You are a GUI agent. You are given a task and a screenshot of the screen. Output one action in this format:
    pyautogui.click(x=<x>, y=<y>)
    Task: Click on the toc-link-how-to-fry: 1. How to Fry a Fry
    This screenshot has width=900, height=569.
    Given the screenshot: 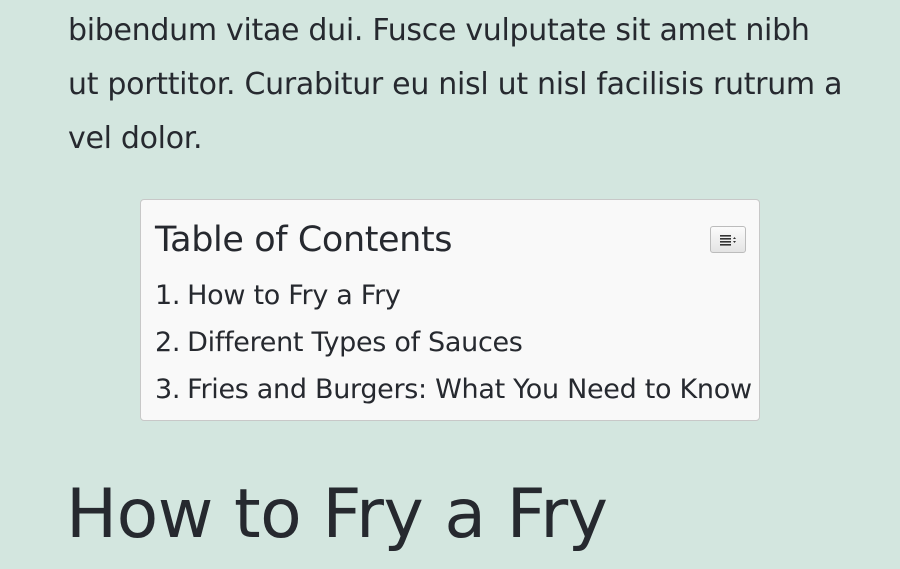 What is the action you would take?
    pyautogui.click(x=278, y=295)
    